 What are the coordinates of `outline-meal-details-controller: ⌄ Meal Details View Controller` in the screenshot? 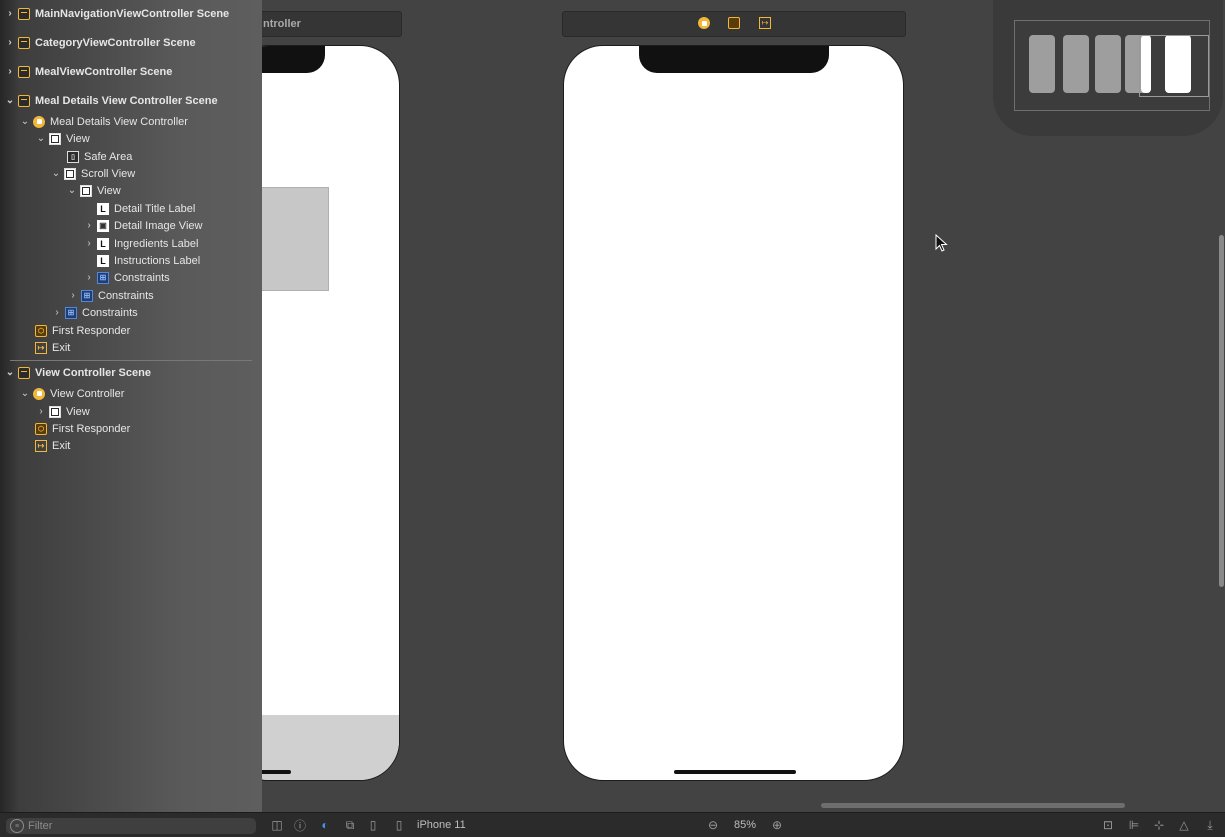 It's located at (104, 121).